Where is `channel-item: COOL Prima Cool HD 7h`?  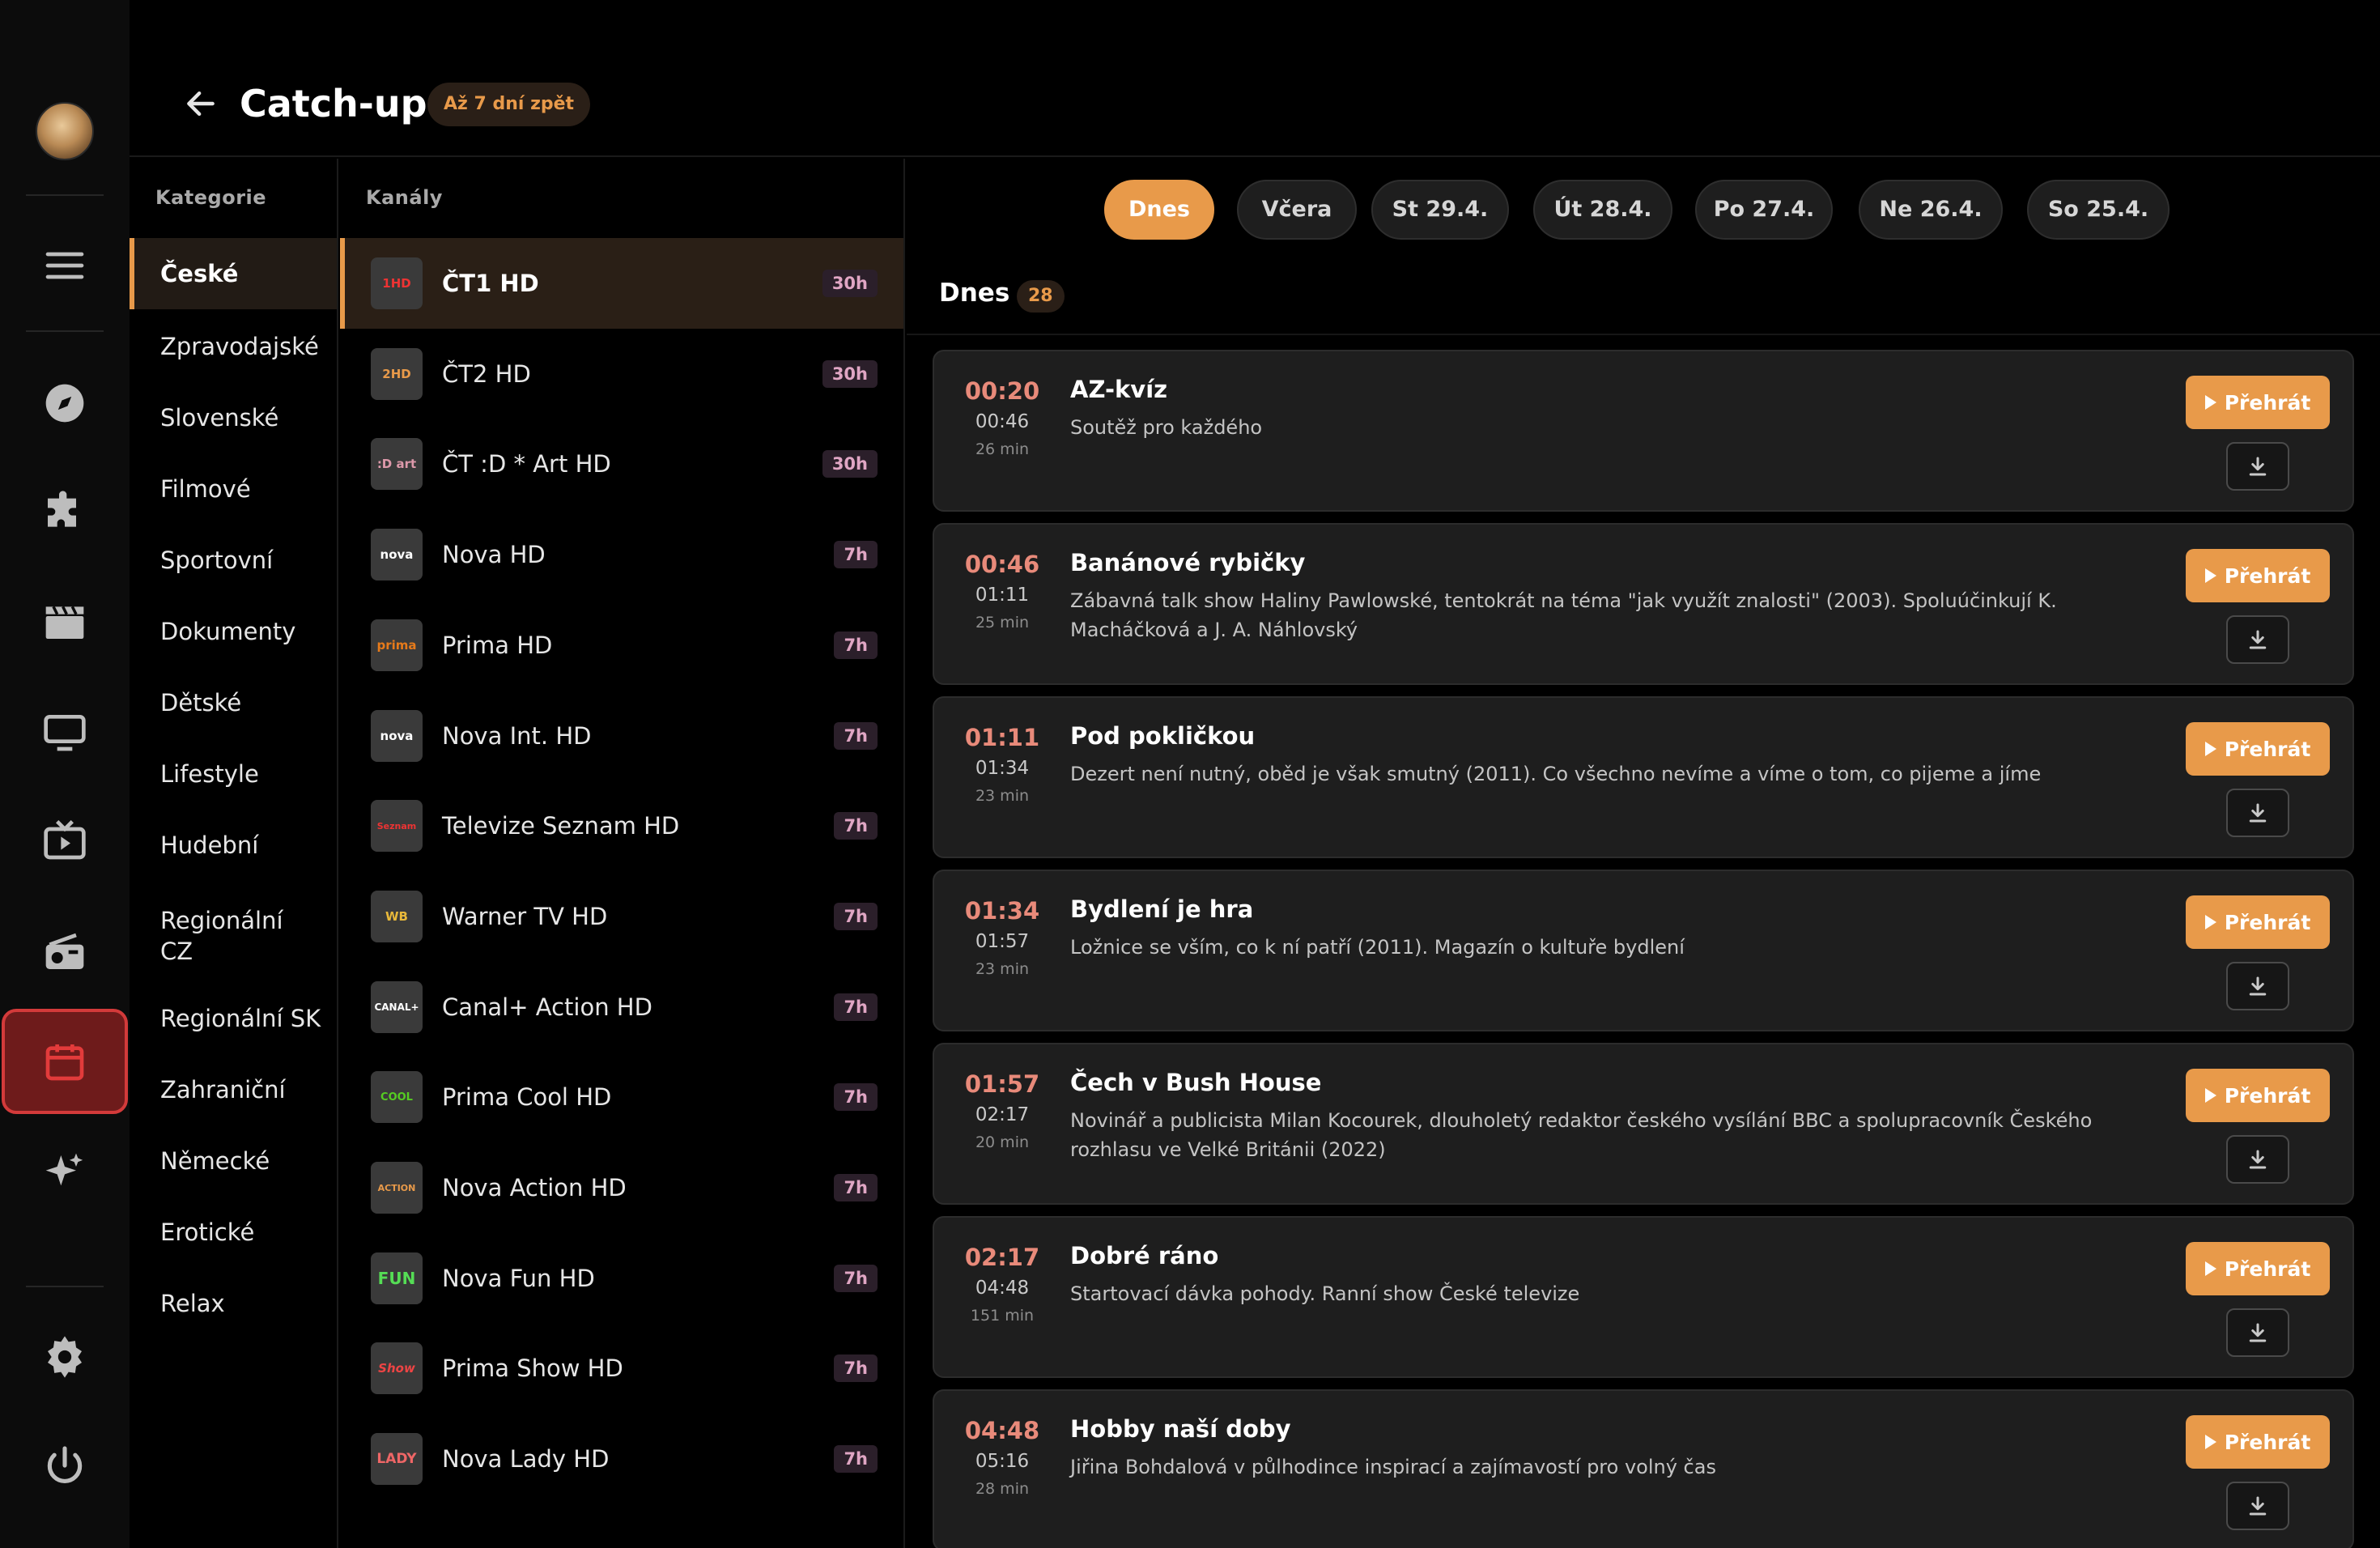
channel-item: COOL Prima Cool HD 7h is located at coordinates (621, 1097).